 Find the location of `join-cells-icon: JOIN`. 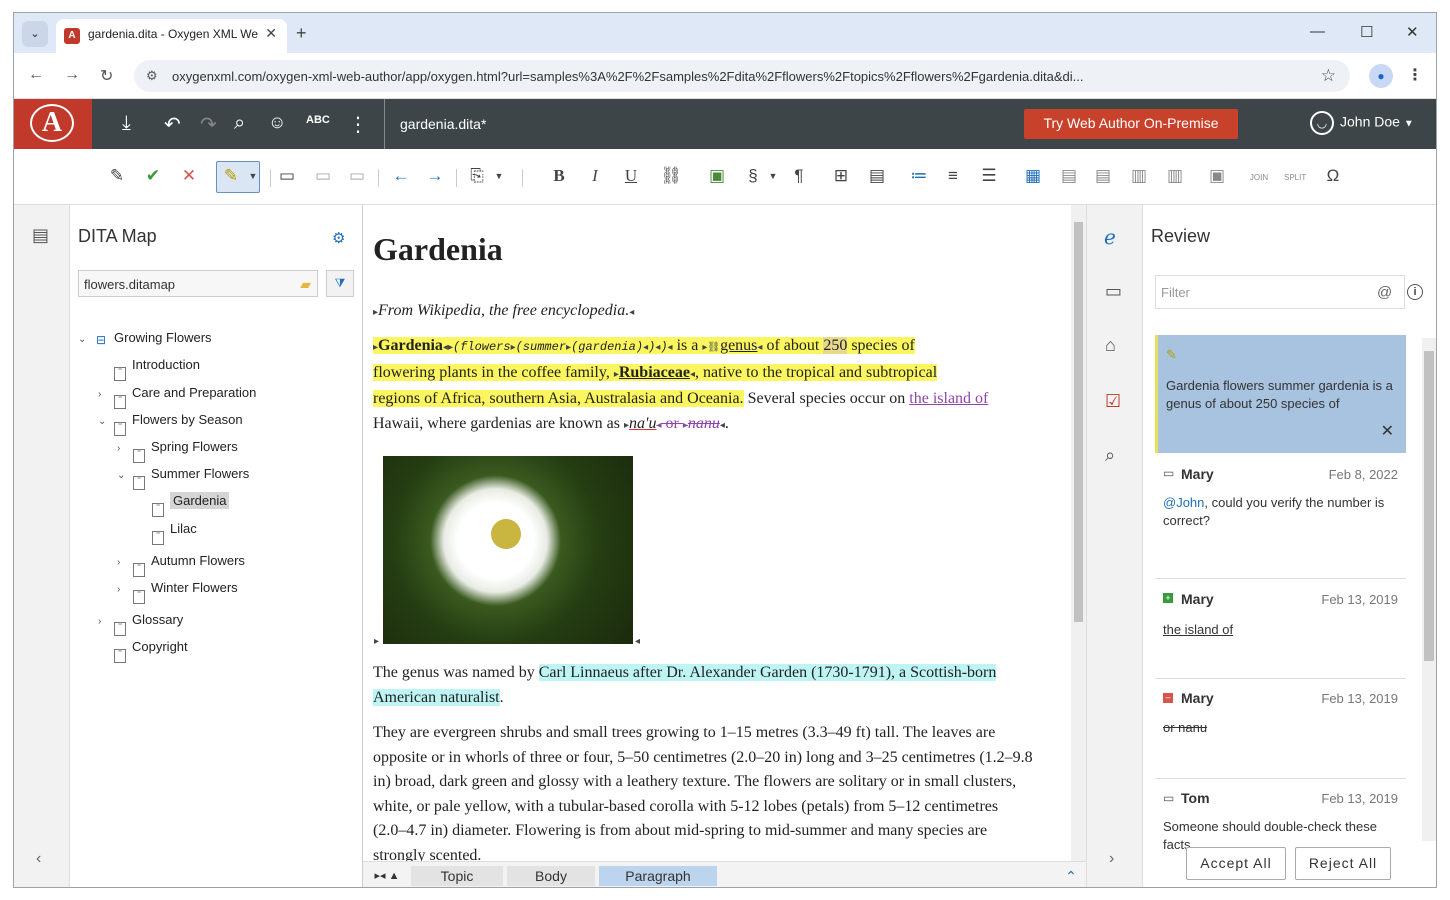

join-cells-icon: JOIN is located at coordinates (1259, 177).